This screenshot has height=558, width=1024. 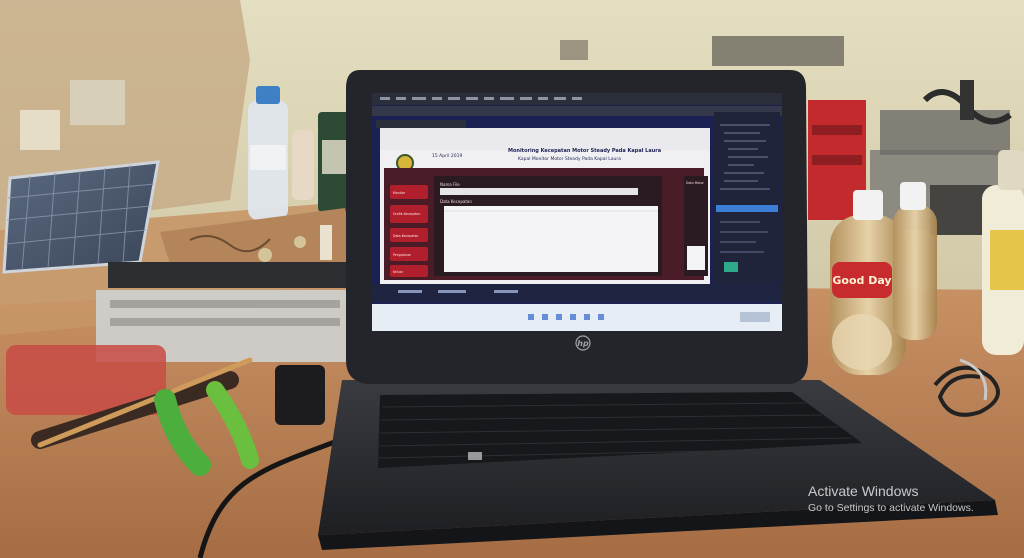 What do you see at coordinates (405, 236) in the screenshot?
I see `nav-item-label: Data Kecepatan` at bounding box center [405, 236].